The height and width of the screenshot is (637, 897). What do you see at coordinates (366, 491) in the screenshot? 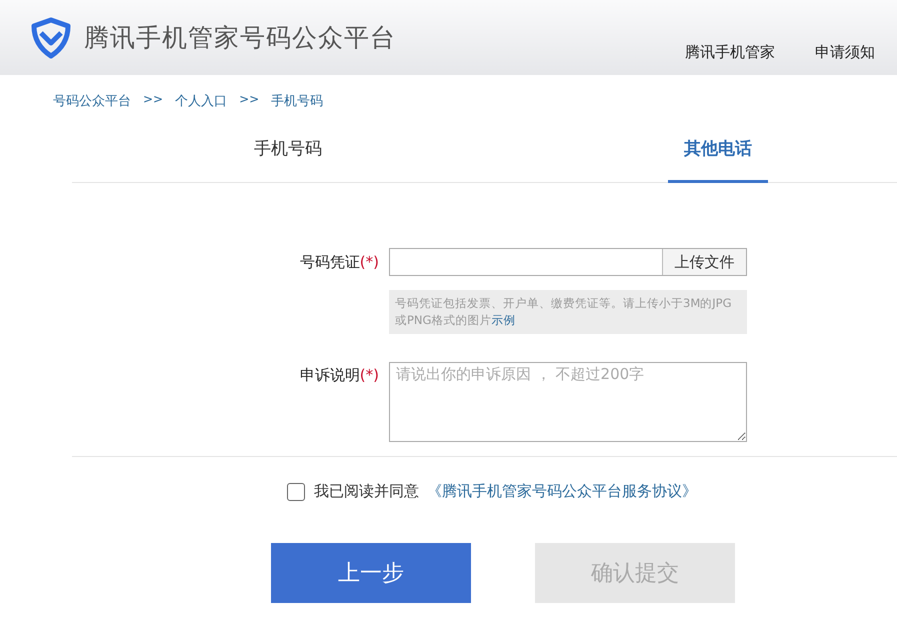
I see `agree-text: 我已阅读并同意` at bounding box center [366, 491].